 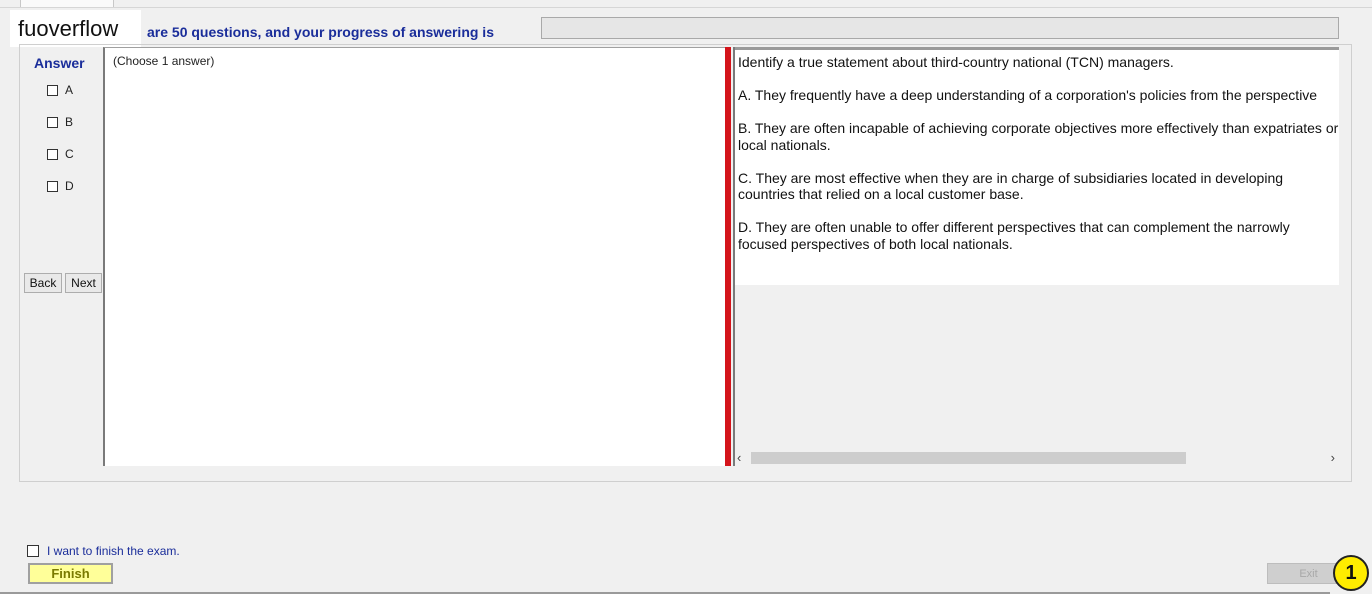 What do you see at coordinates (69, 186) in the screenshot?
I see `option-d-label: D` at bounding box center [69, 186].